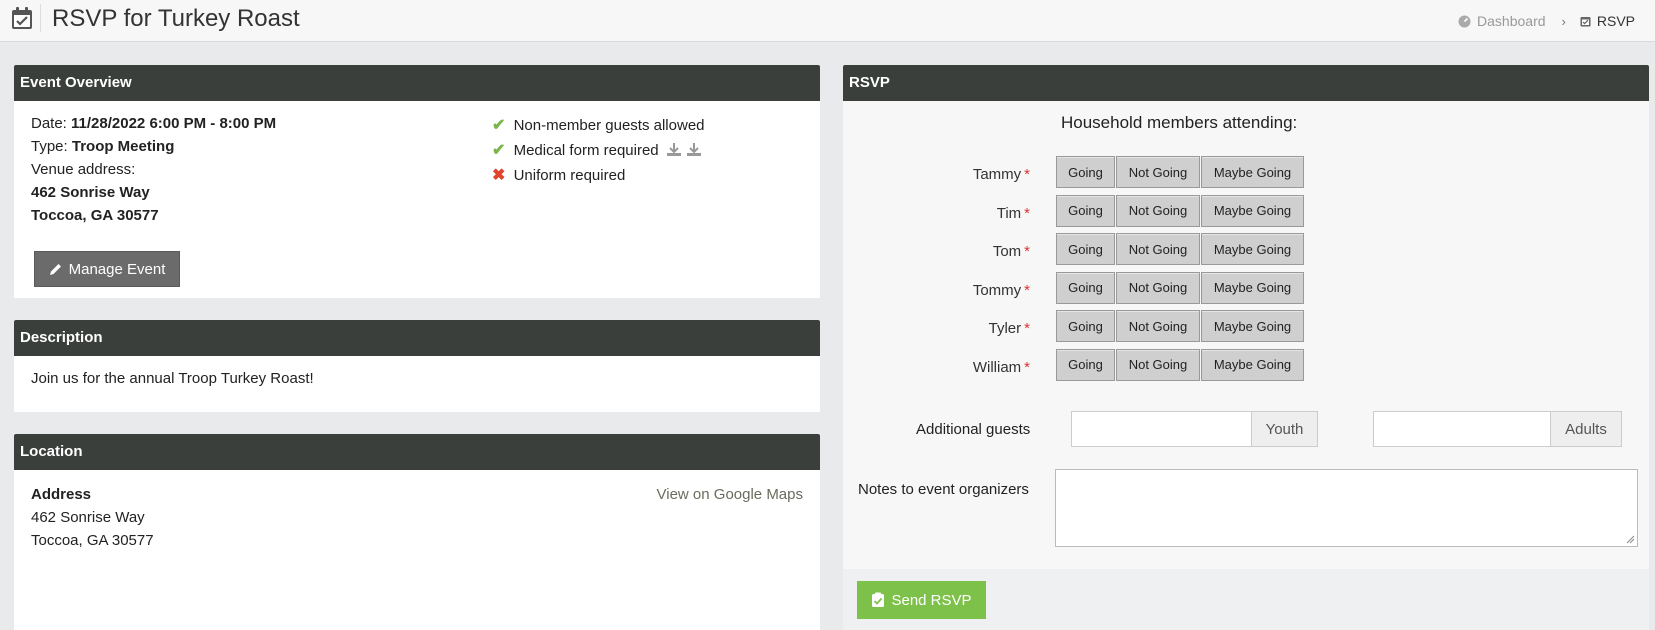 The width and height of the screenshot is (1655, 630). What do you see at coordinates (997, 174) in the screenshot?
I see `member-name: Tammy` at bounding box center [997, 174].